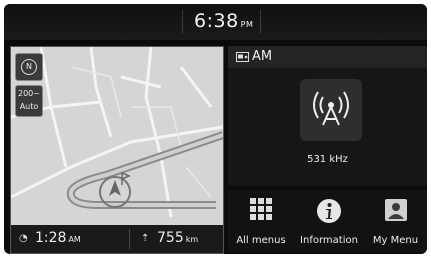 The height and width of the screenshot is (259, 431). What do you see at coordinates (74, 239) in the screenshot?
I see `eta-unit: AM` at bounding box center [74, 239].